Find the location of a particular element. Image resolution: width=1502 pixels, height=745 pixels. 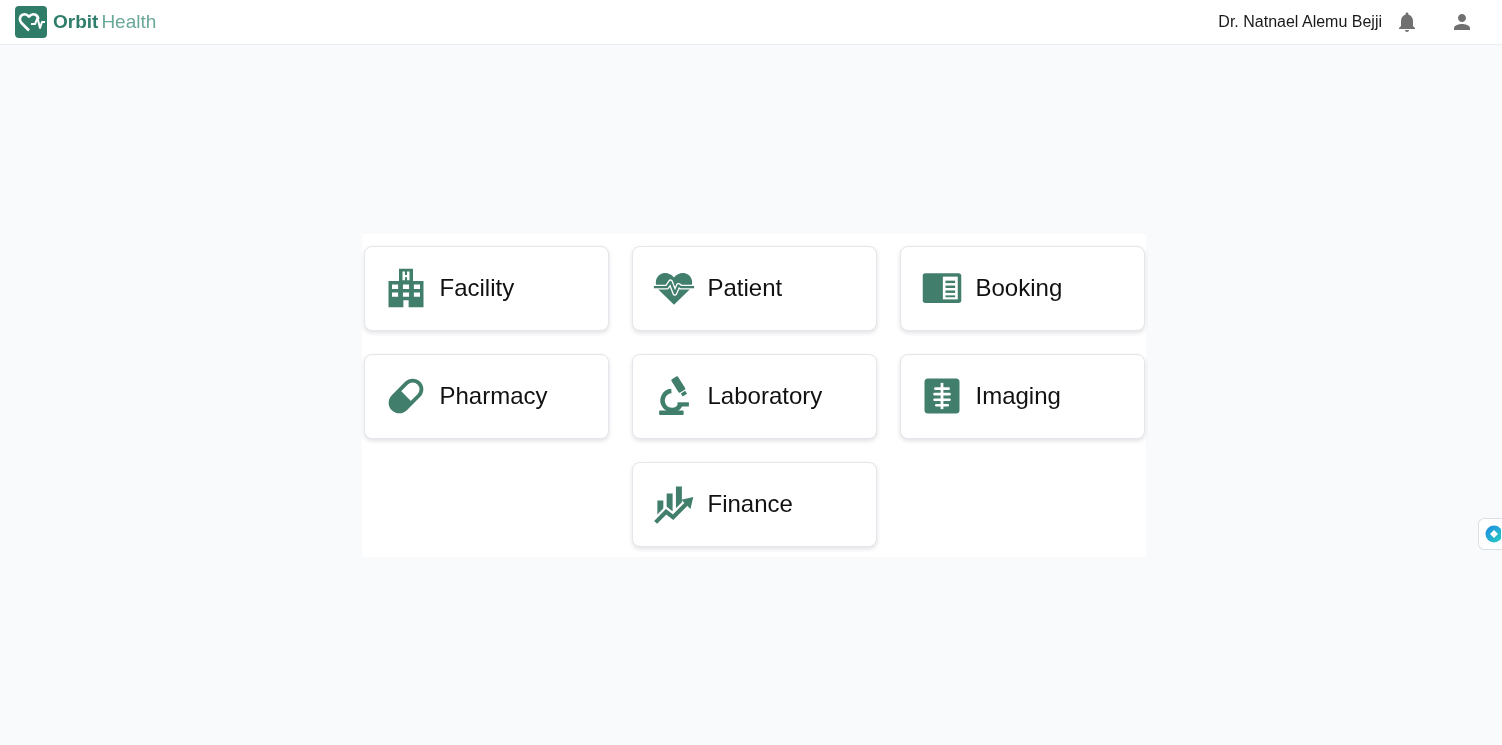

module-card: Pharmacy is located at coordinates (486, 396).